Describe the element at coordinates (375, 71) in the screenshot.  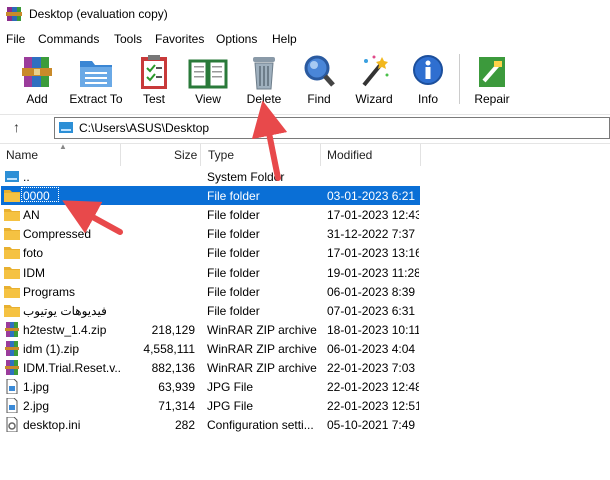
I see `wizard-wand-icon` at that location.